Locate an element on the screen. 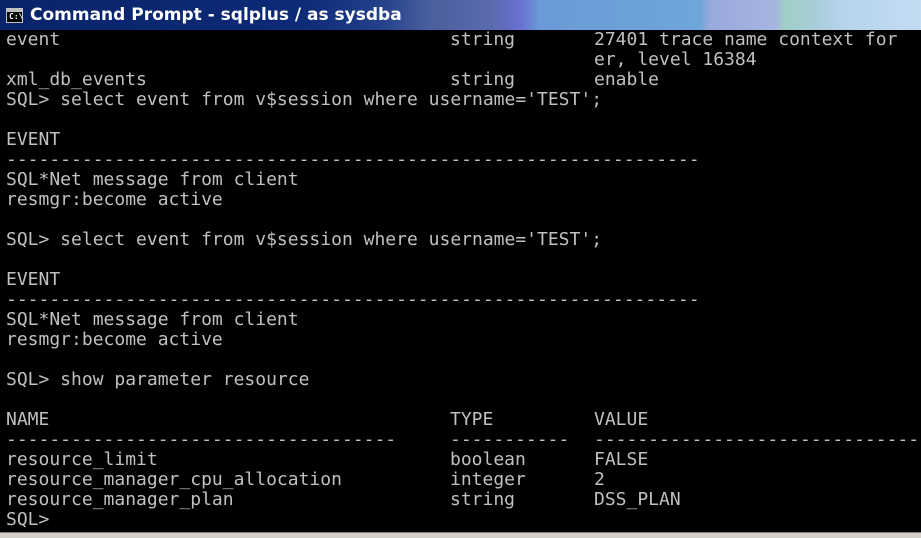 Image resolution: width=921 pixels, height=538 pixels. console-line-column-3: VALUE is located at coordinates (621, 419).